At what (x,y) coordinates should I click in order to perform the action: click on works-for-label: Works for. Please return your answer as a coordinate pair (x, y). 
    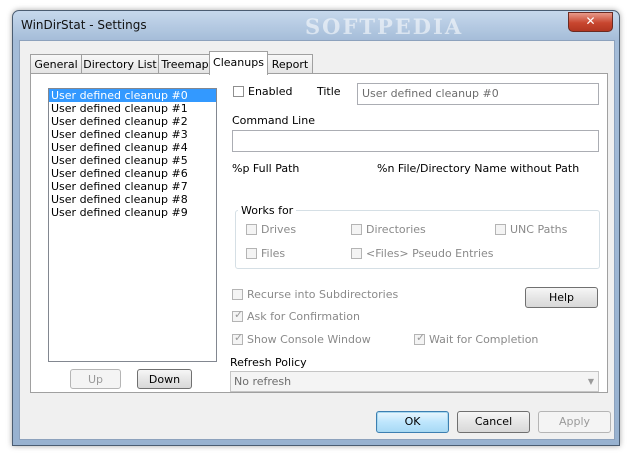
    Looking at the image, I should click on (267, 210).